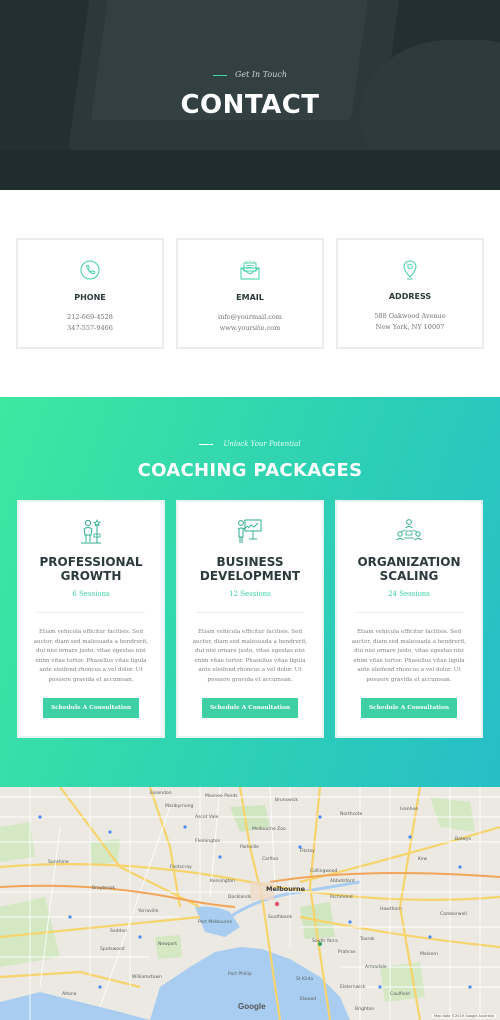  What do you see at coordinates (391, 909) in the screenshot?
I see `map-place-label: Hawthorn` at bounding box center [391, 909].